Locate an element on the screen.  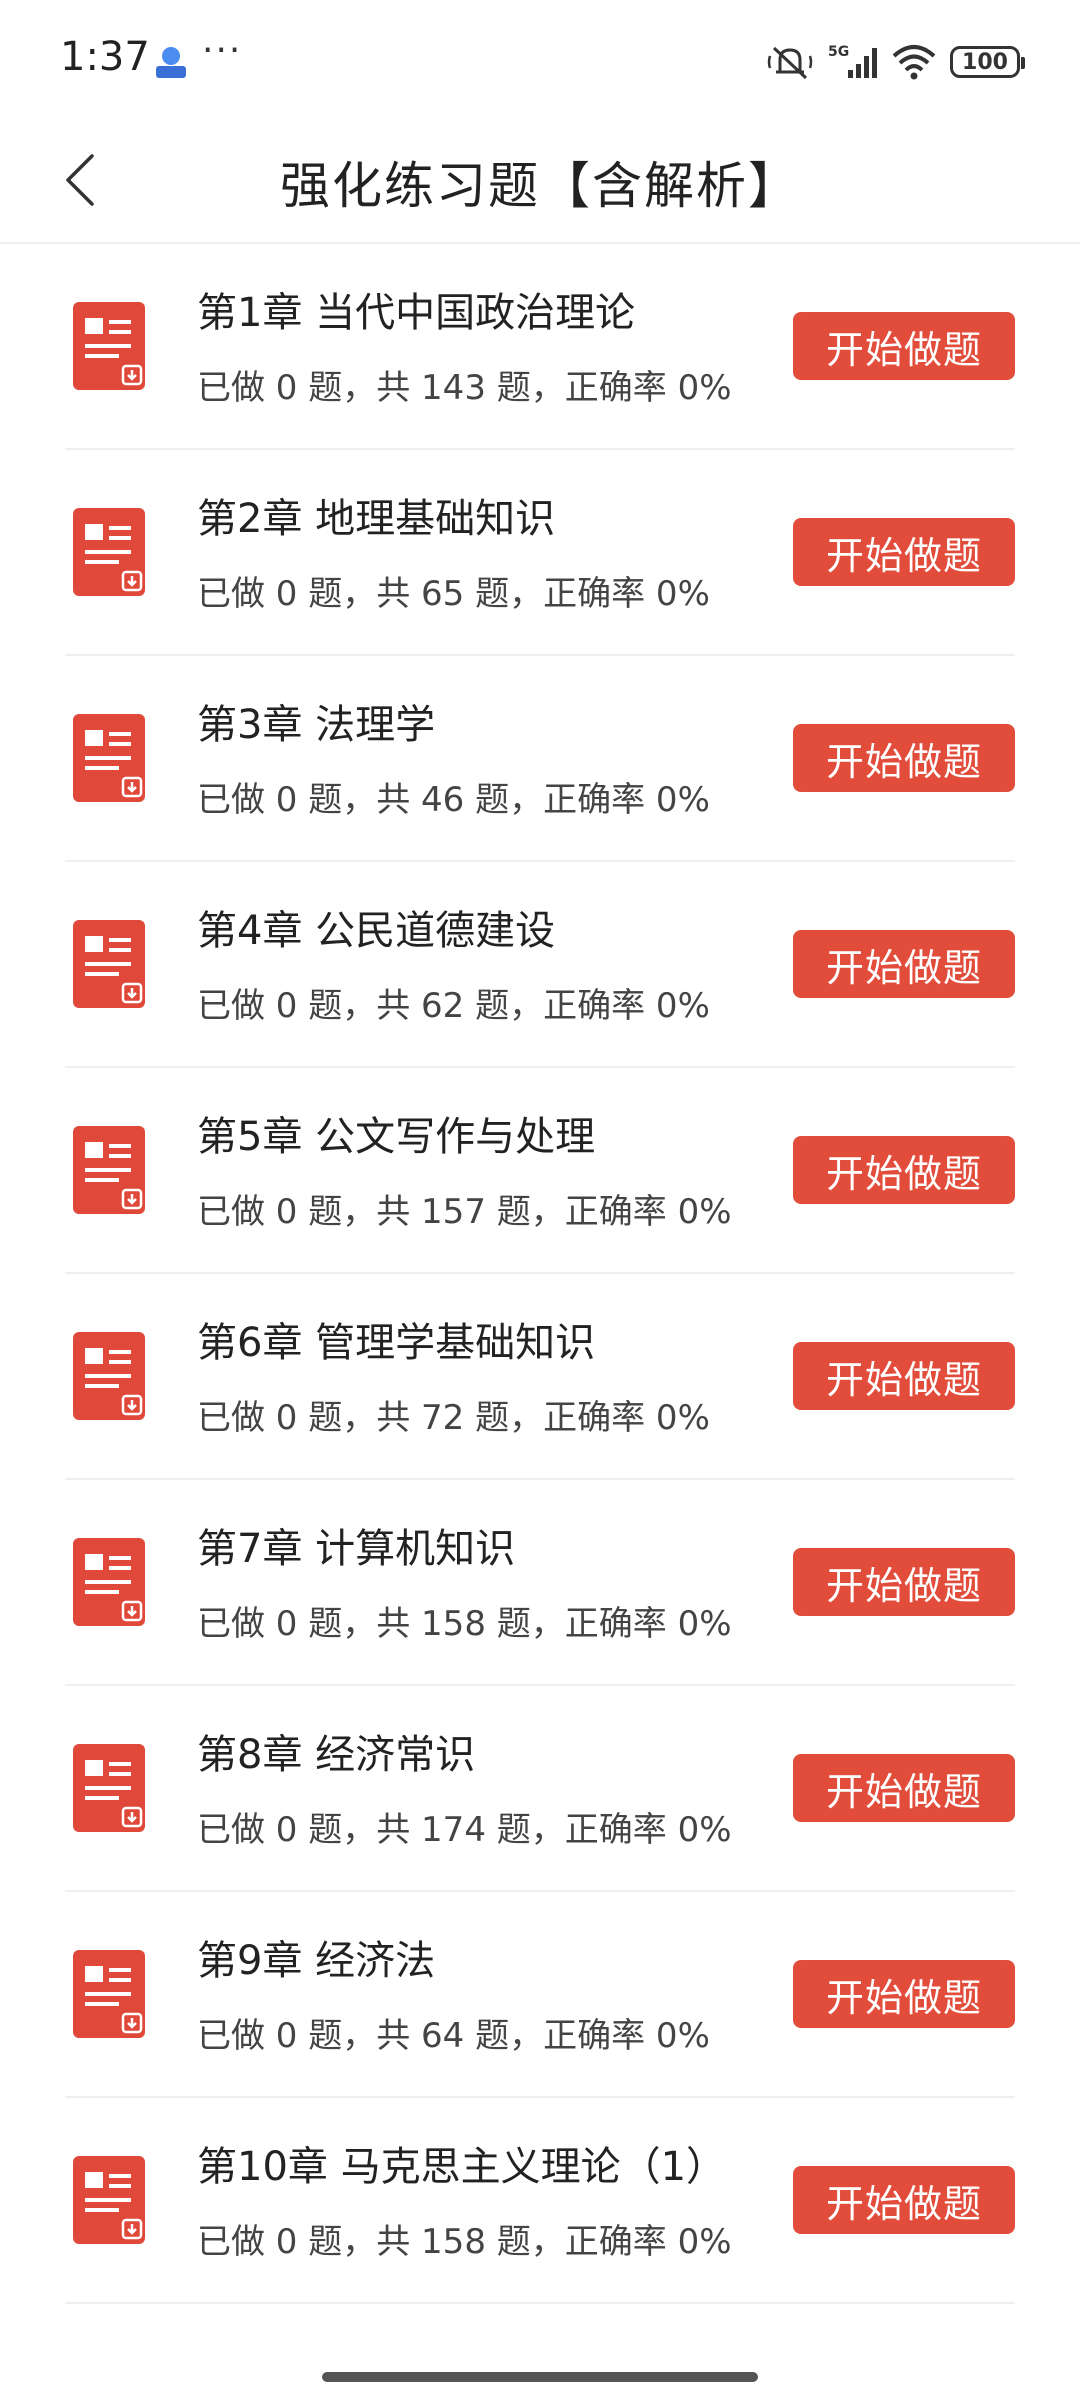
chapter-row: 第8章 经济常识 已做 0 题，共 174 题，正确率 0% 开始做题 is located at coordinates (540, 1789).